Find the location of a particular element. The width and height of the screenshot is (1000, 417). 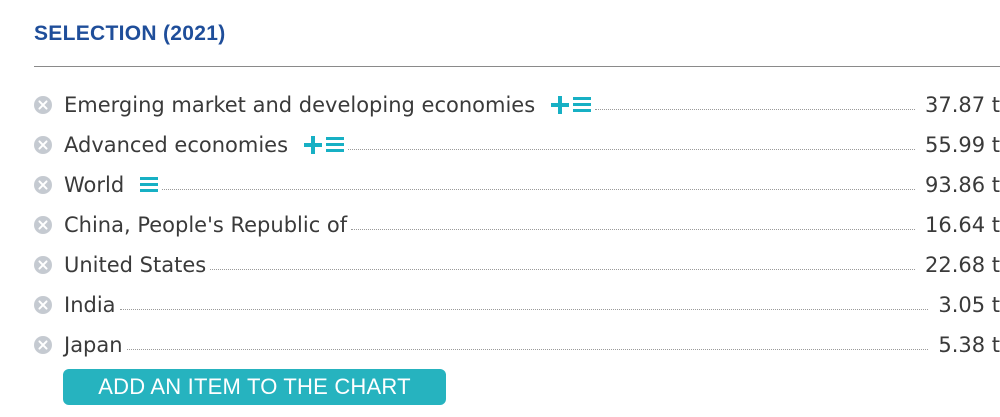

item-label: Advanced economies is located at coordinates (176, 145).